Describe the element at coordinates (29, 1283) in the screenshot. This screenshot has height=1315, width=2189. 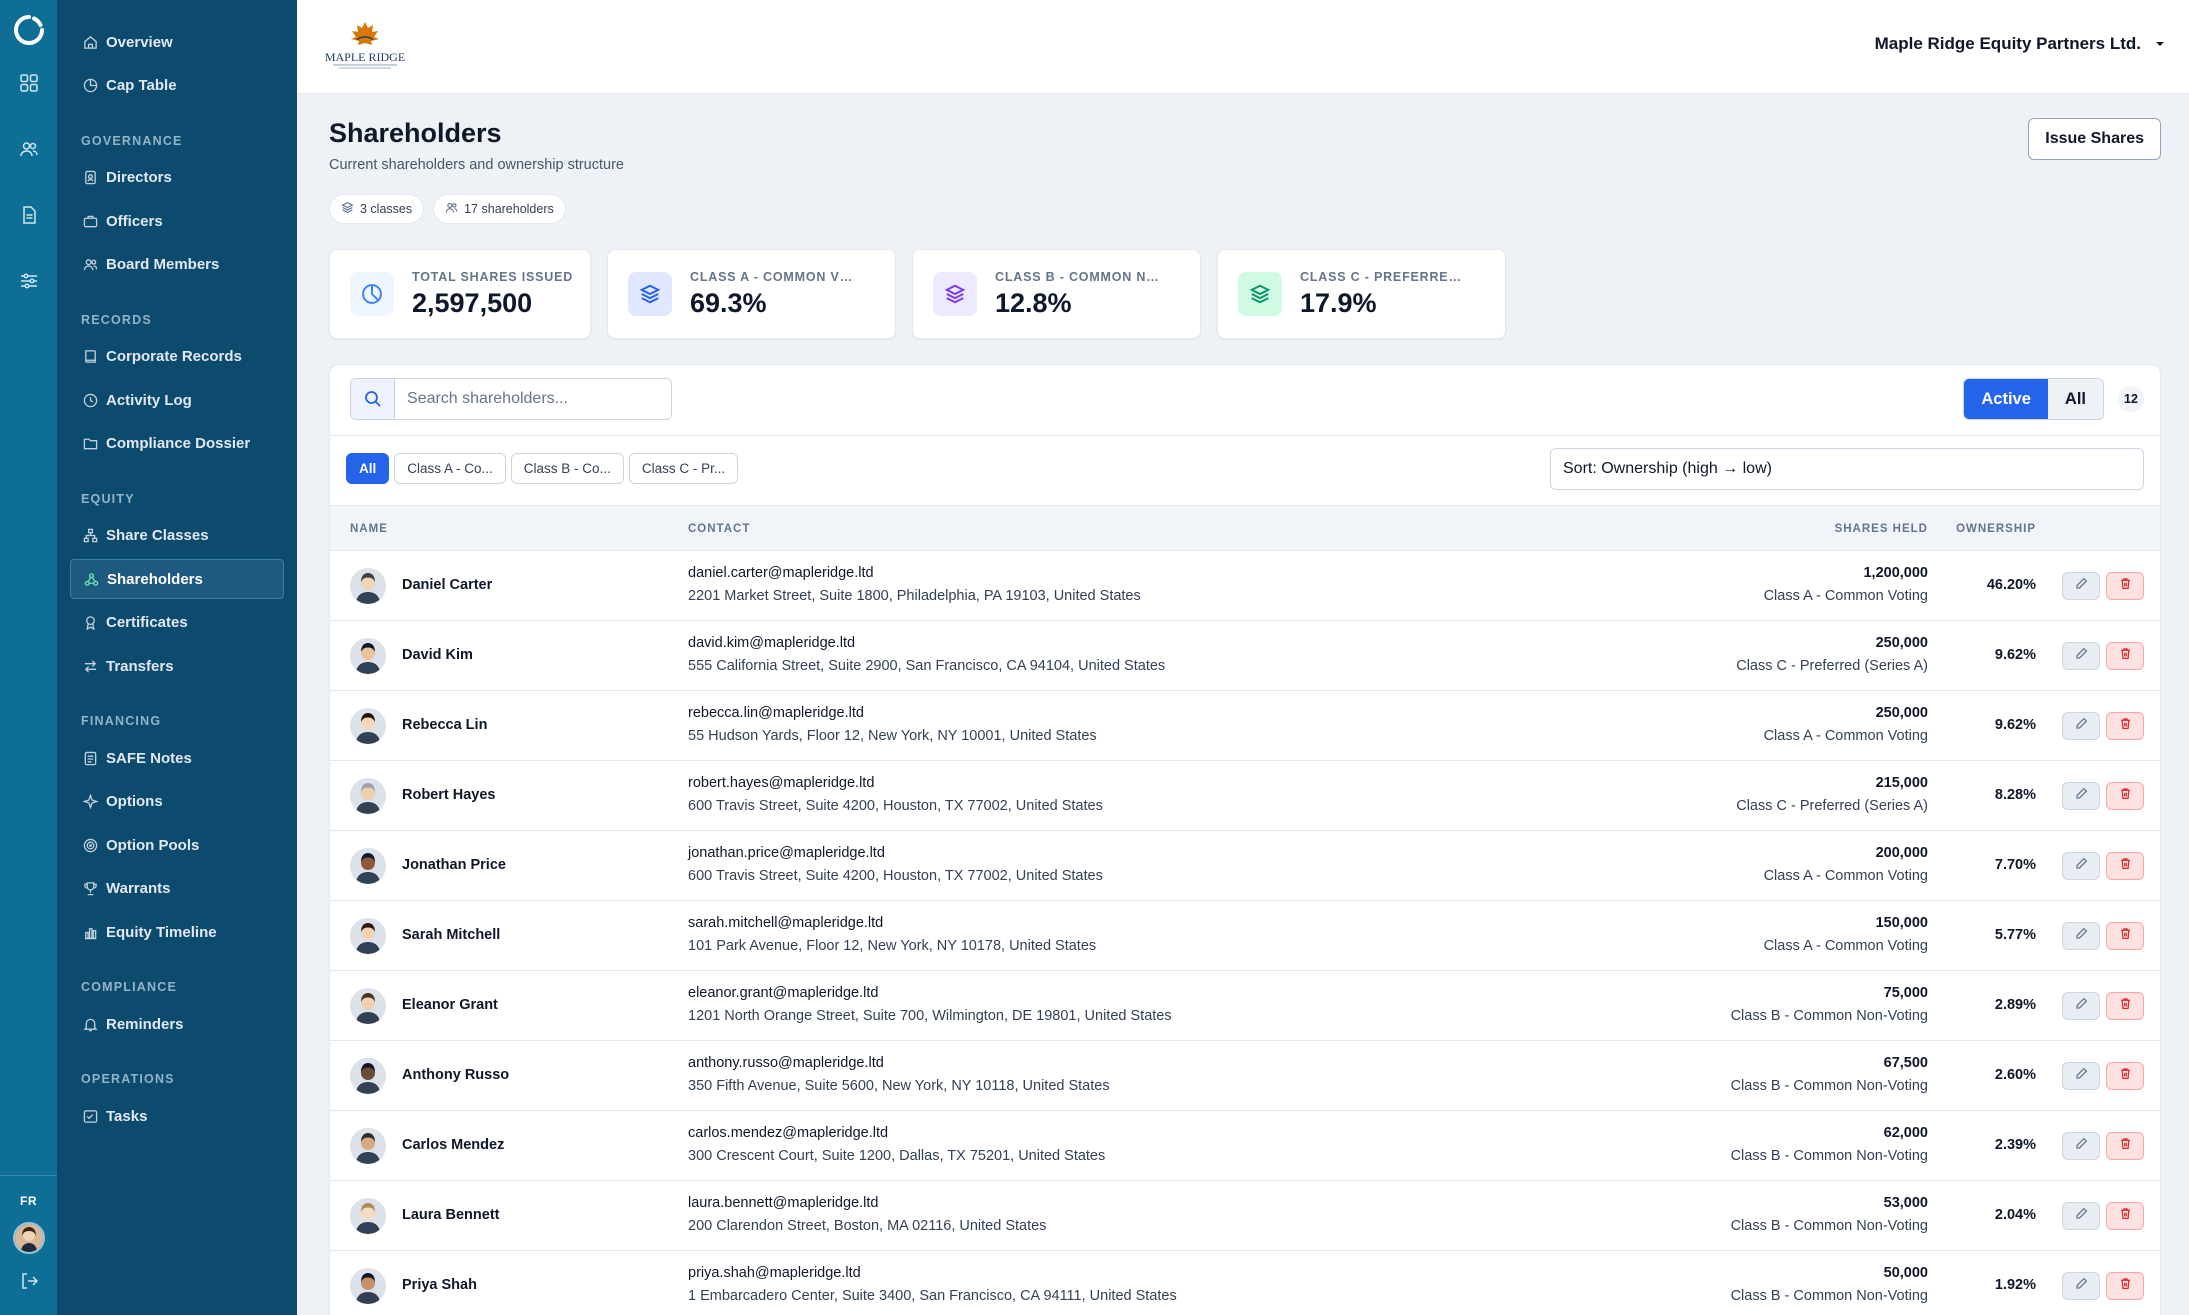
I see `logout-icon` at that location.